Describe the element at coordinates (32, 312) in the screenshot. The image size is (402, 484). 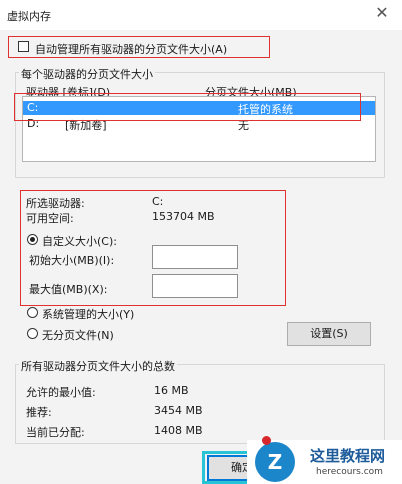
I see `system-managed-radio` at that location.